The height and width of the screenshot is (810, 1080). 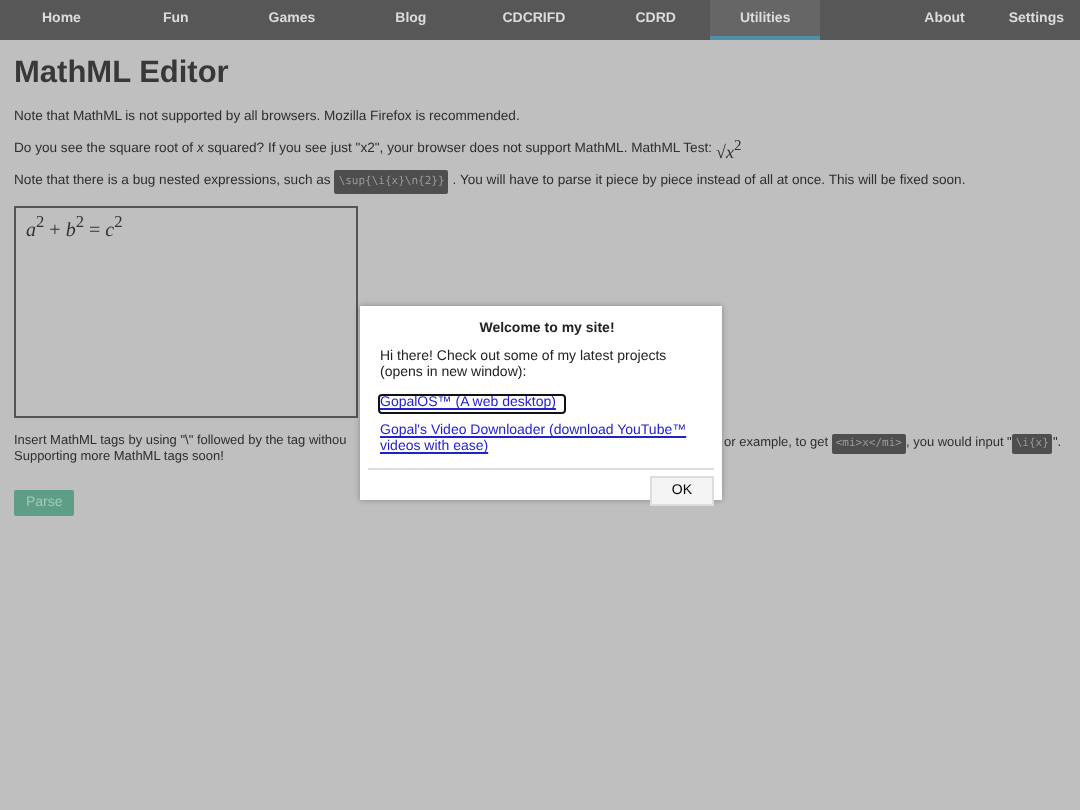 I want to click on page-title: MathML Editor, so click(x=122, y=74).